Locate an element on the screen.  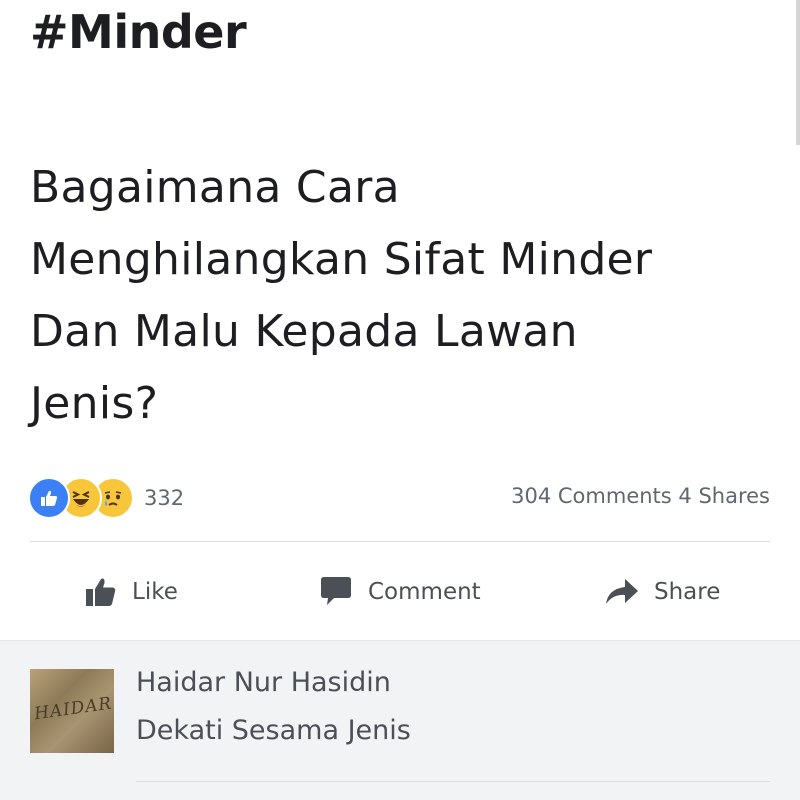
thumbs-up-icon is located at coordinates (101, 592).